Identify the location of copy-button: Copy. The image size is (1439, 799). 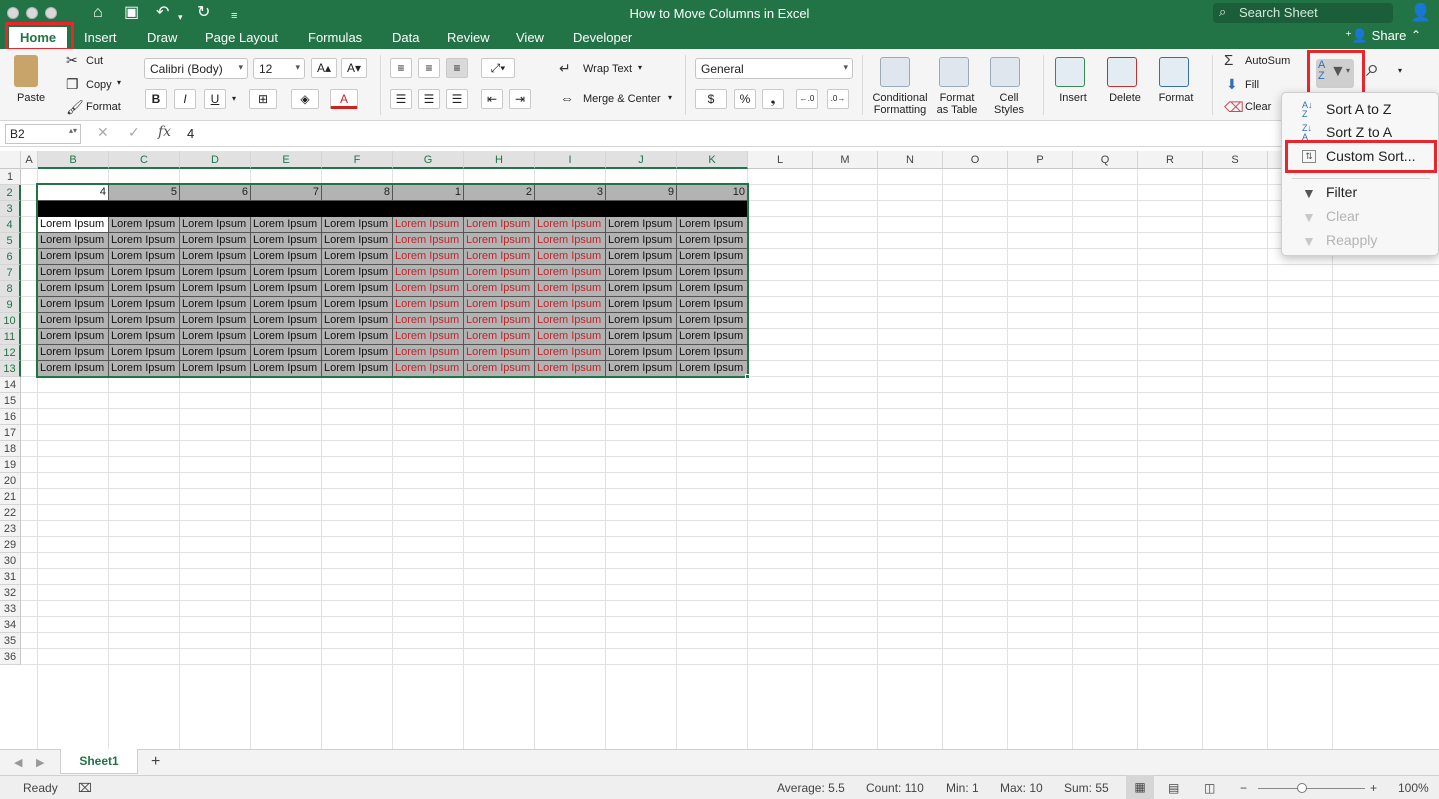
(99, 85).